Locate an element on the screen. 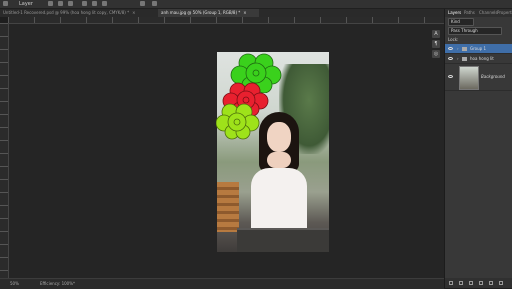  lock-label: Lock: is located at coordinates (453, 39).